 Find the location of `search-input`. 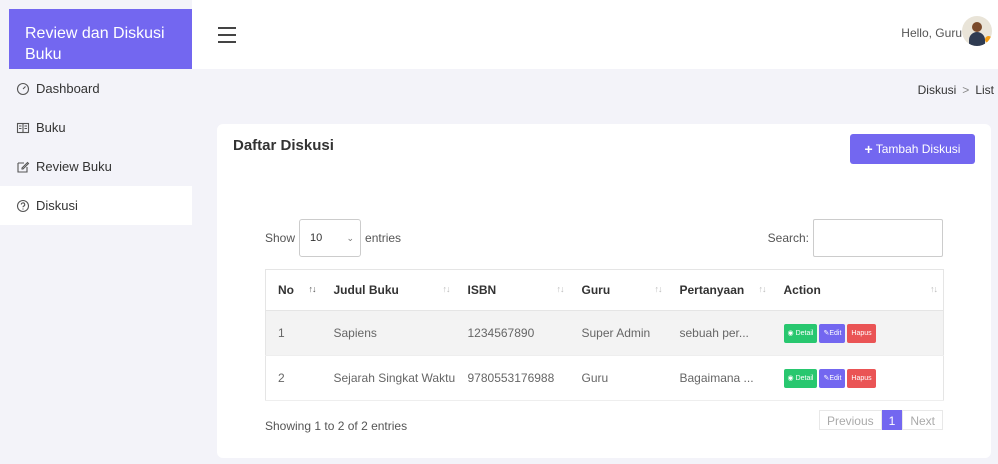

search-input is located at coordinates (878, 238).